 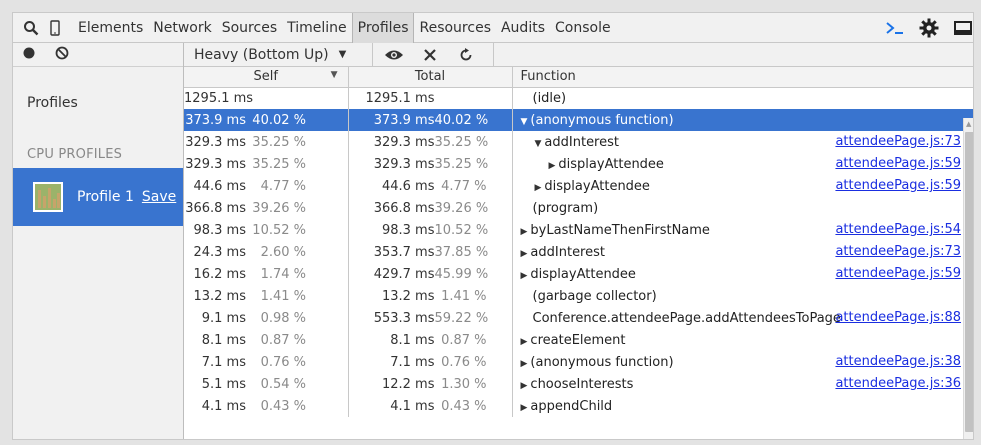 I want to click on column-header-function: Function, so click(x=742, y=77).